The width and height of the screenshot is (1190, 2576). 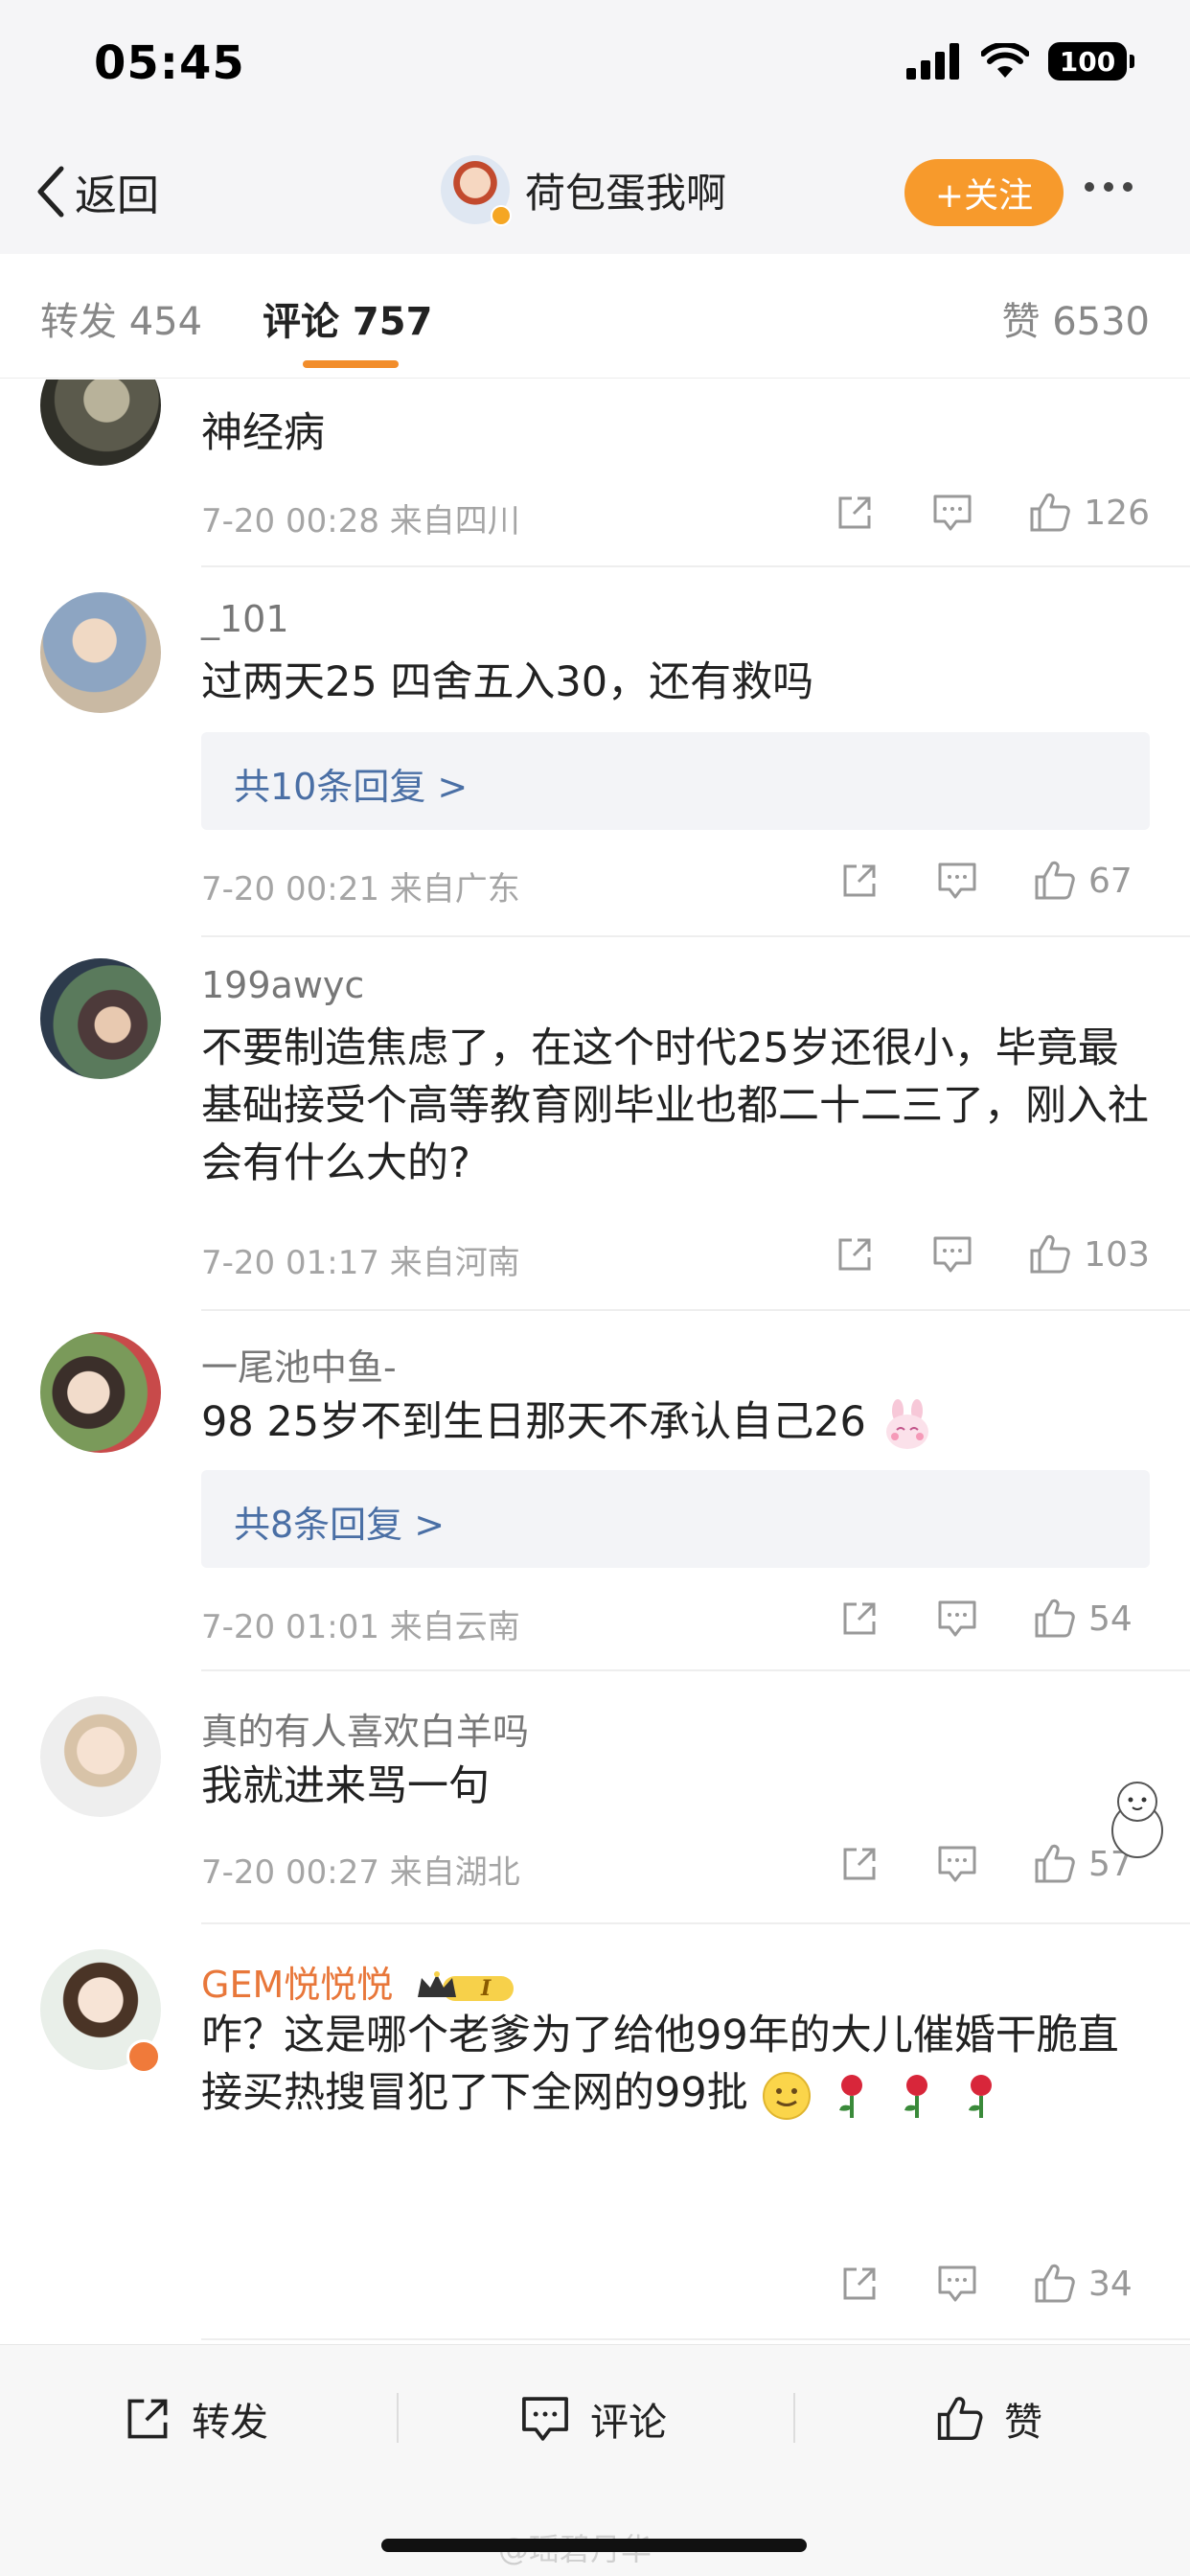 I want to click on comment-text: 神经病, so click(x=263, y=433).